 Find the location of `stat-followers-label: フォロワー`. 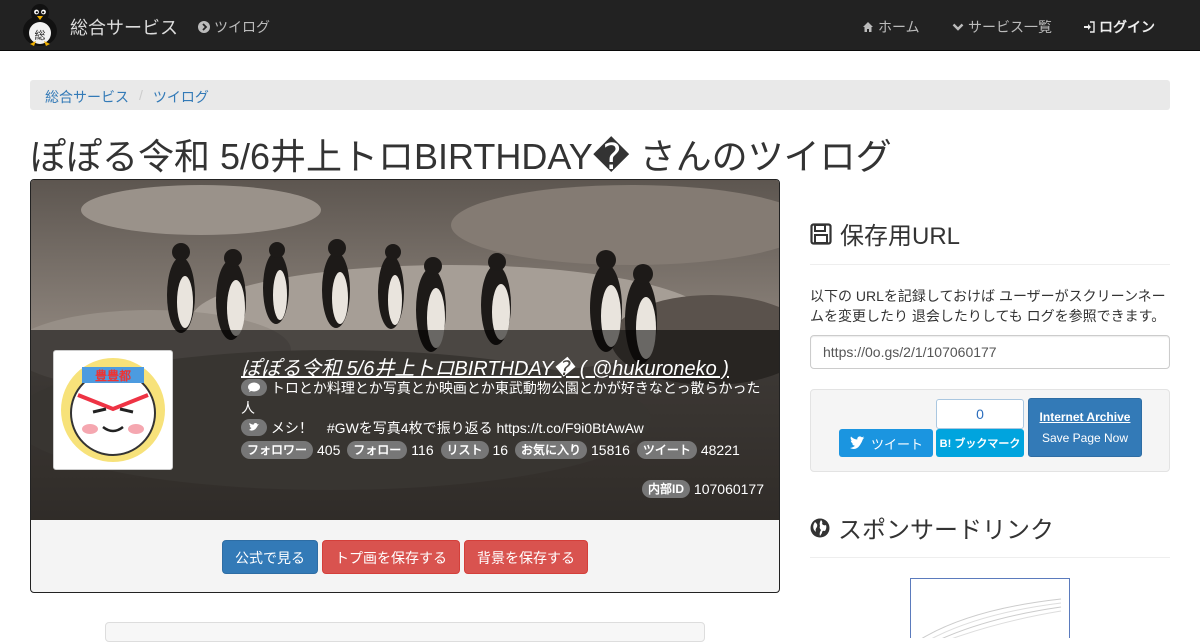

stat-followers-label: フォロワー is located at coordinates (277, 450).